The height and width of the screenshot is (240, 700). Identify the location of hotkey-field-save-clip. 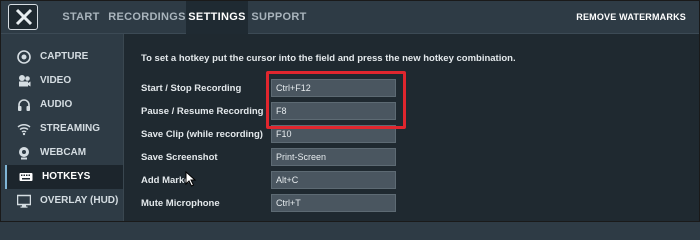
(333, 134).